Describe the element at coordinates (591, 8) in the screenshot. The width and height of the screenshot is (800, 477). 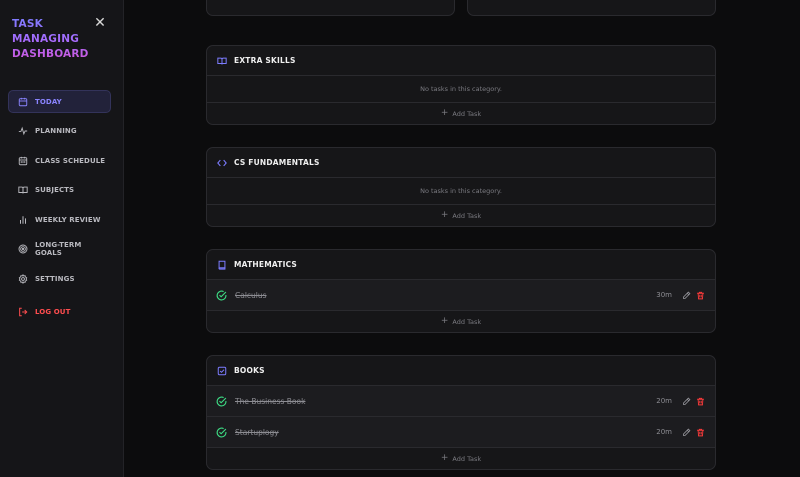
I see `partial-card-right` at that location.